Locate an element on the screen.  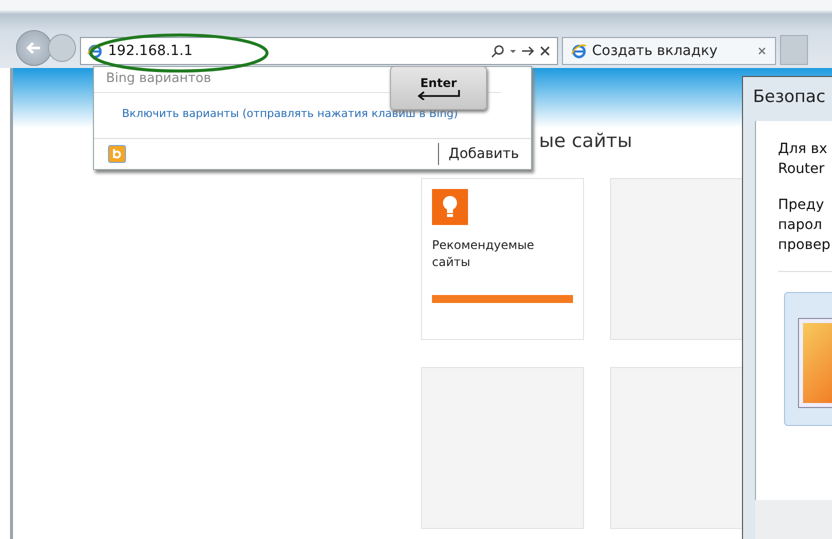
search-icon is located at coordinates (498, 51).